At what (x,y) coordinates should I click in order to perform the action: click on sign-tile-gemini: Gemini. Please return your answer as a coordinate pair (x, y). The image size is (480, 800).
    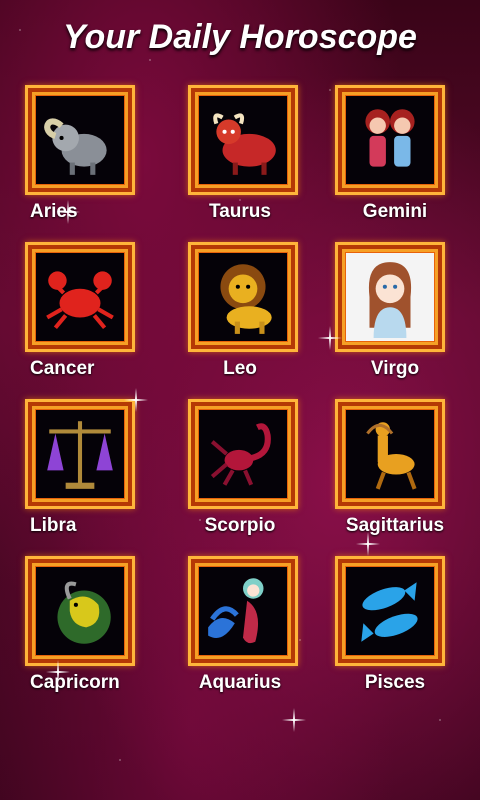
    Looking at the image, I should click on (400, 163).